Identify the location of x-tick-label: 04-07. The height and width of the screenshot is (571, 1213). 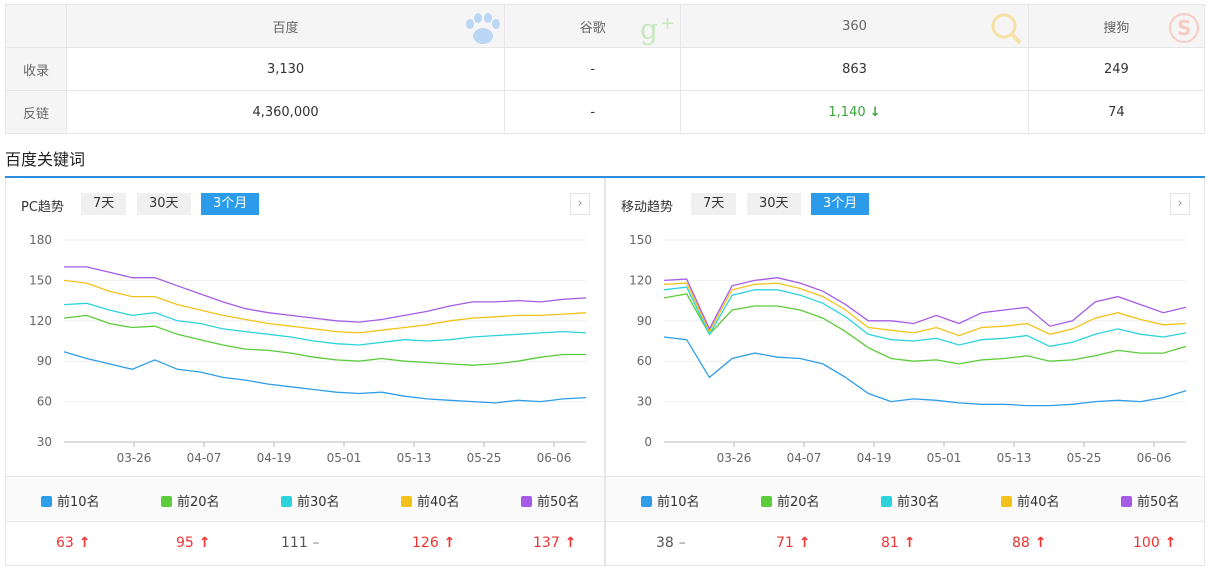
(804, 458).